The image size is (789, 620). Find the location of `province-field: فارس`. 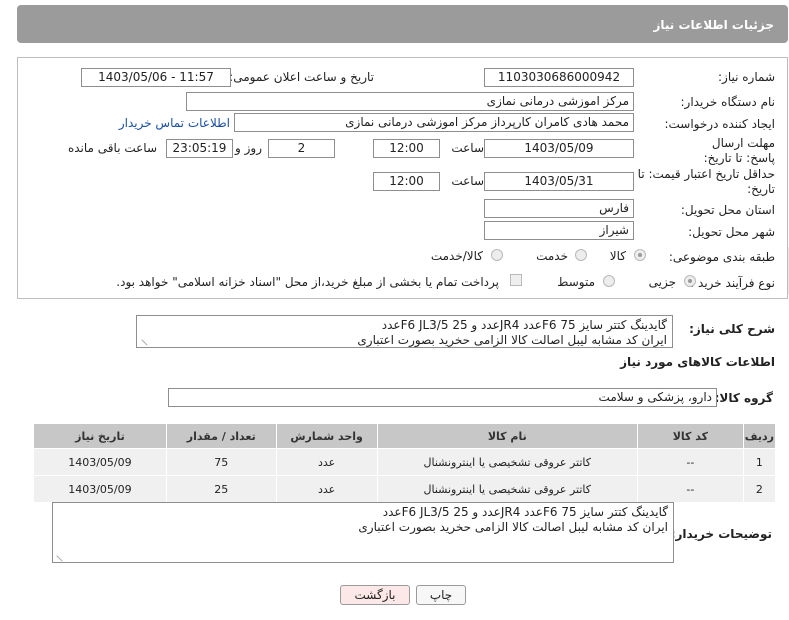

province-field: فارس is located at coordinates (559, 208).